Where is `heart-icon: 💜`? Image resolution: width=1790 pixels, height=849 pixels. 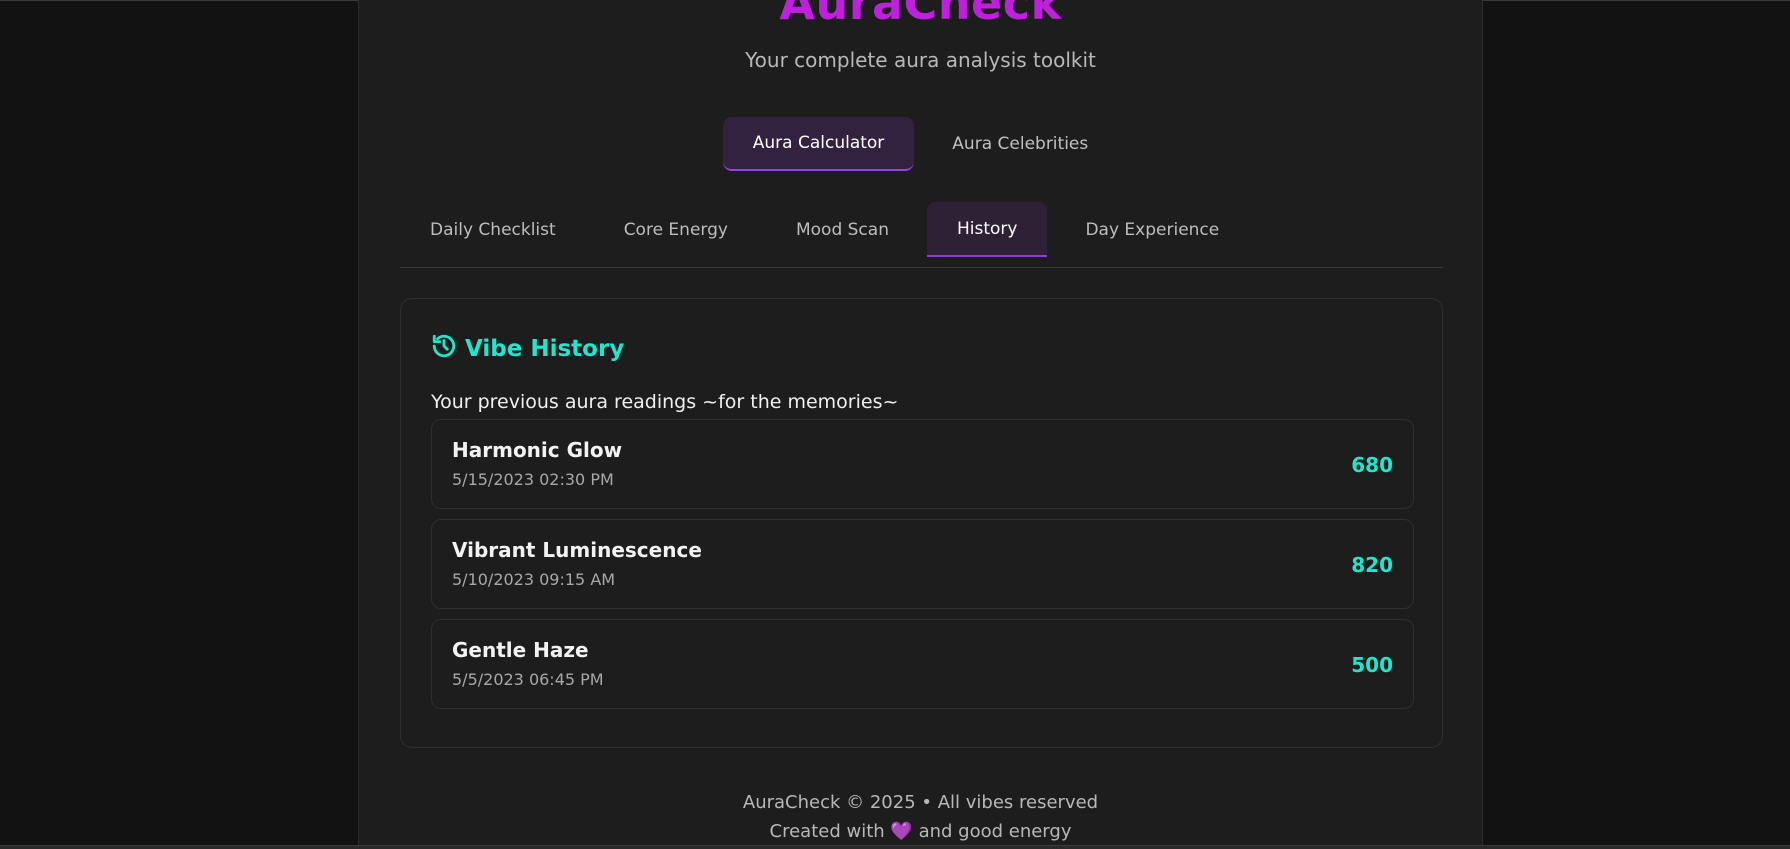 heart-icon: 💜 is located at coordinates (901, 831).